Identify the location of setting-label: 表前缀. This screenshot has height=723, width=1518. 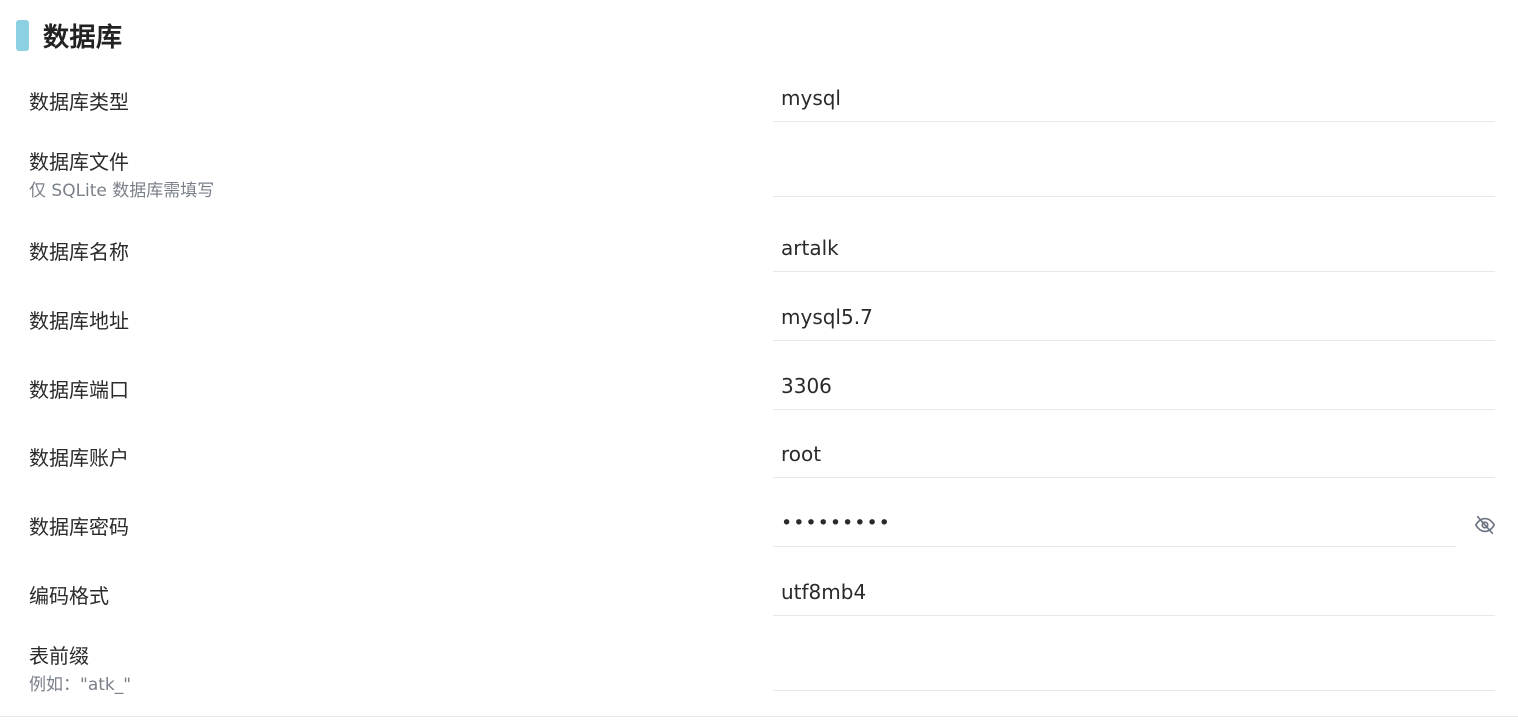
(59, 656).